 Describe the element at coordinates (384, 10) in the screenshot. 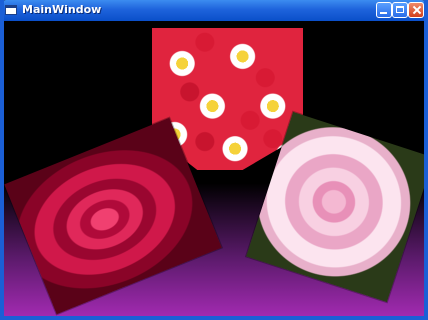

I see `minimize-button` at that location.